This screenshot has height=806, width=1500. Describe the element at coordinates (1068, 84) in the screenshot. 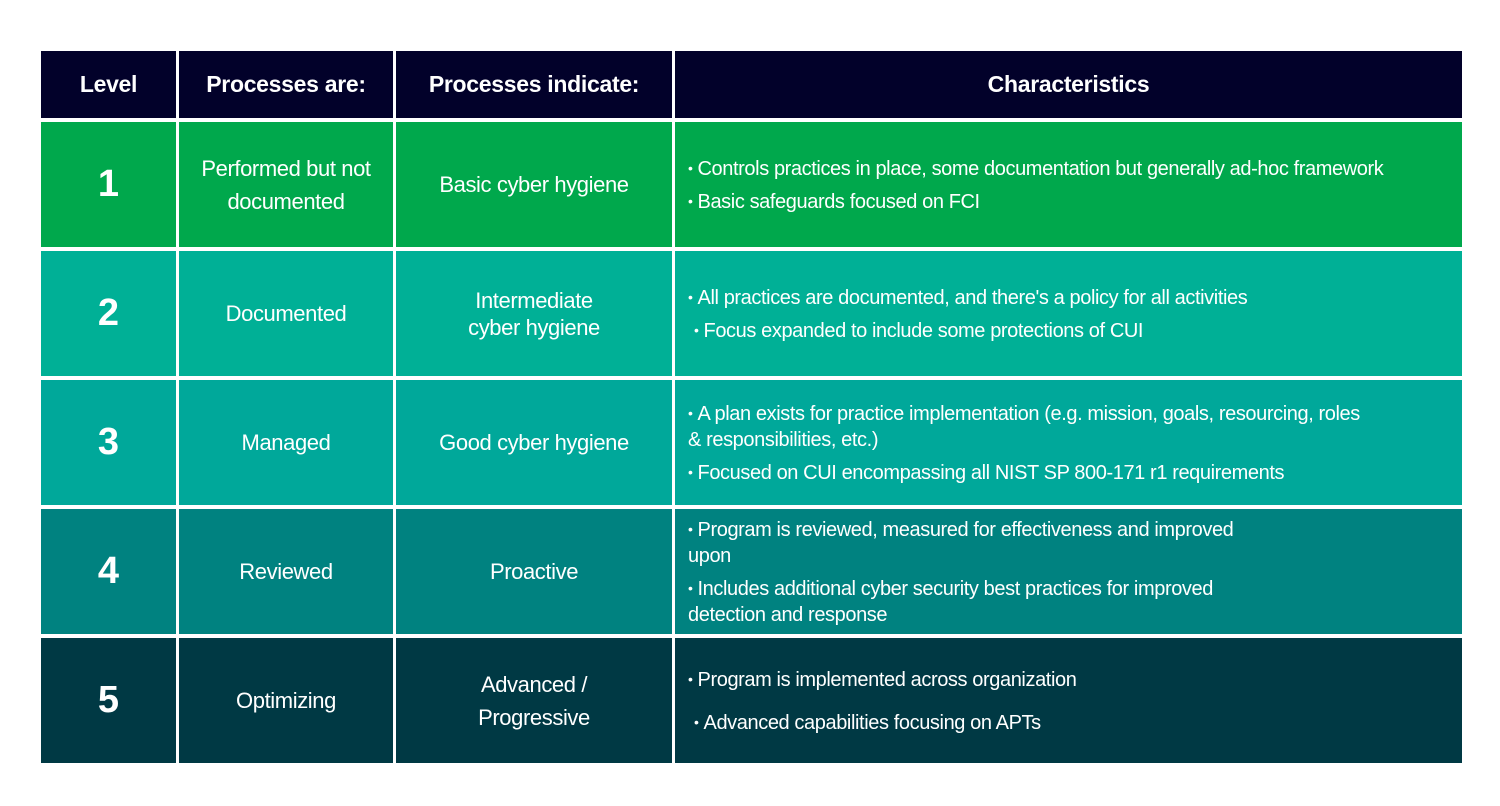

I see `header-characteristics: Characteristics` at that location.